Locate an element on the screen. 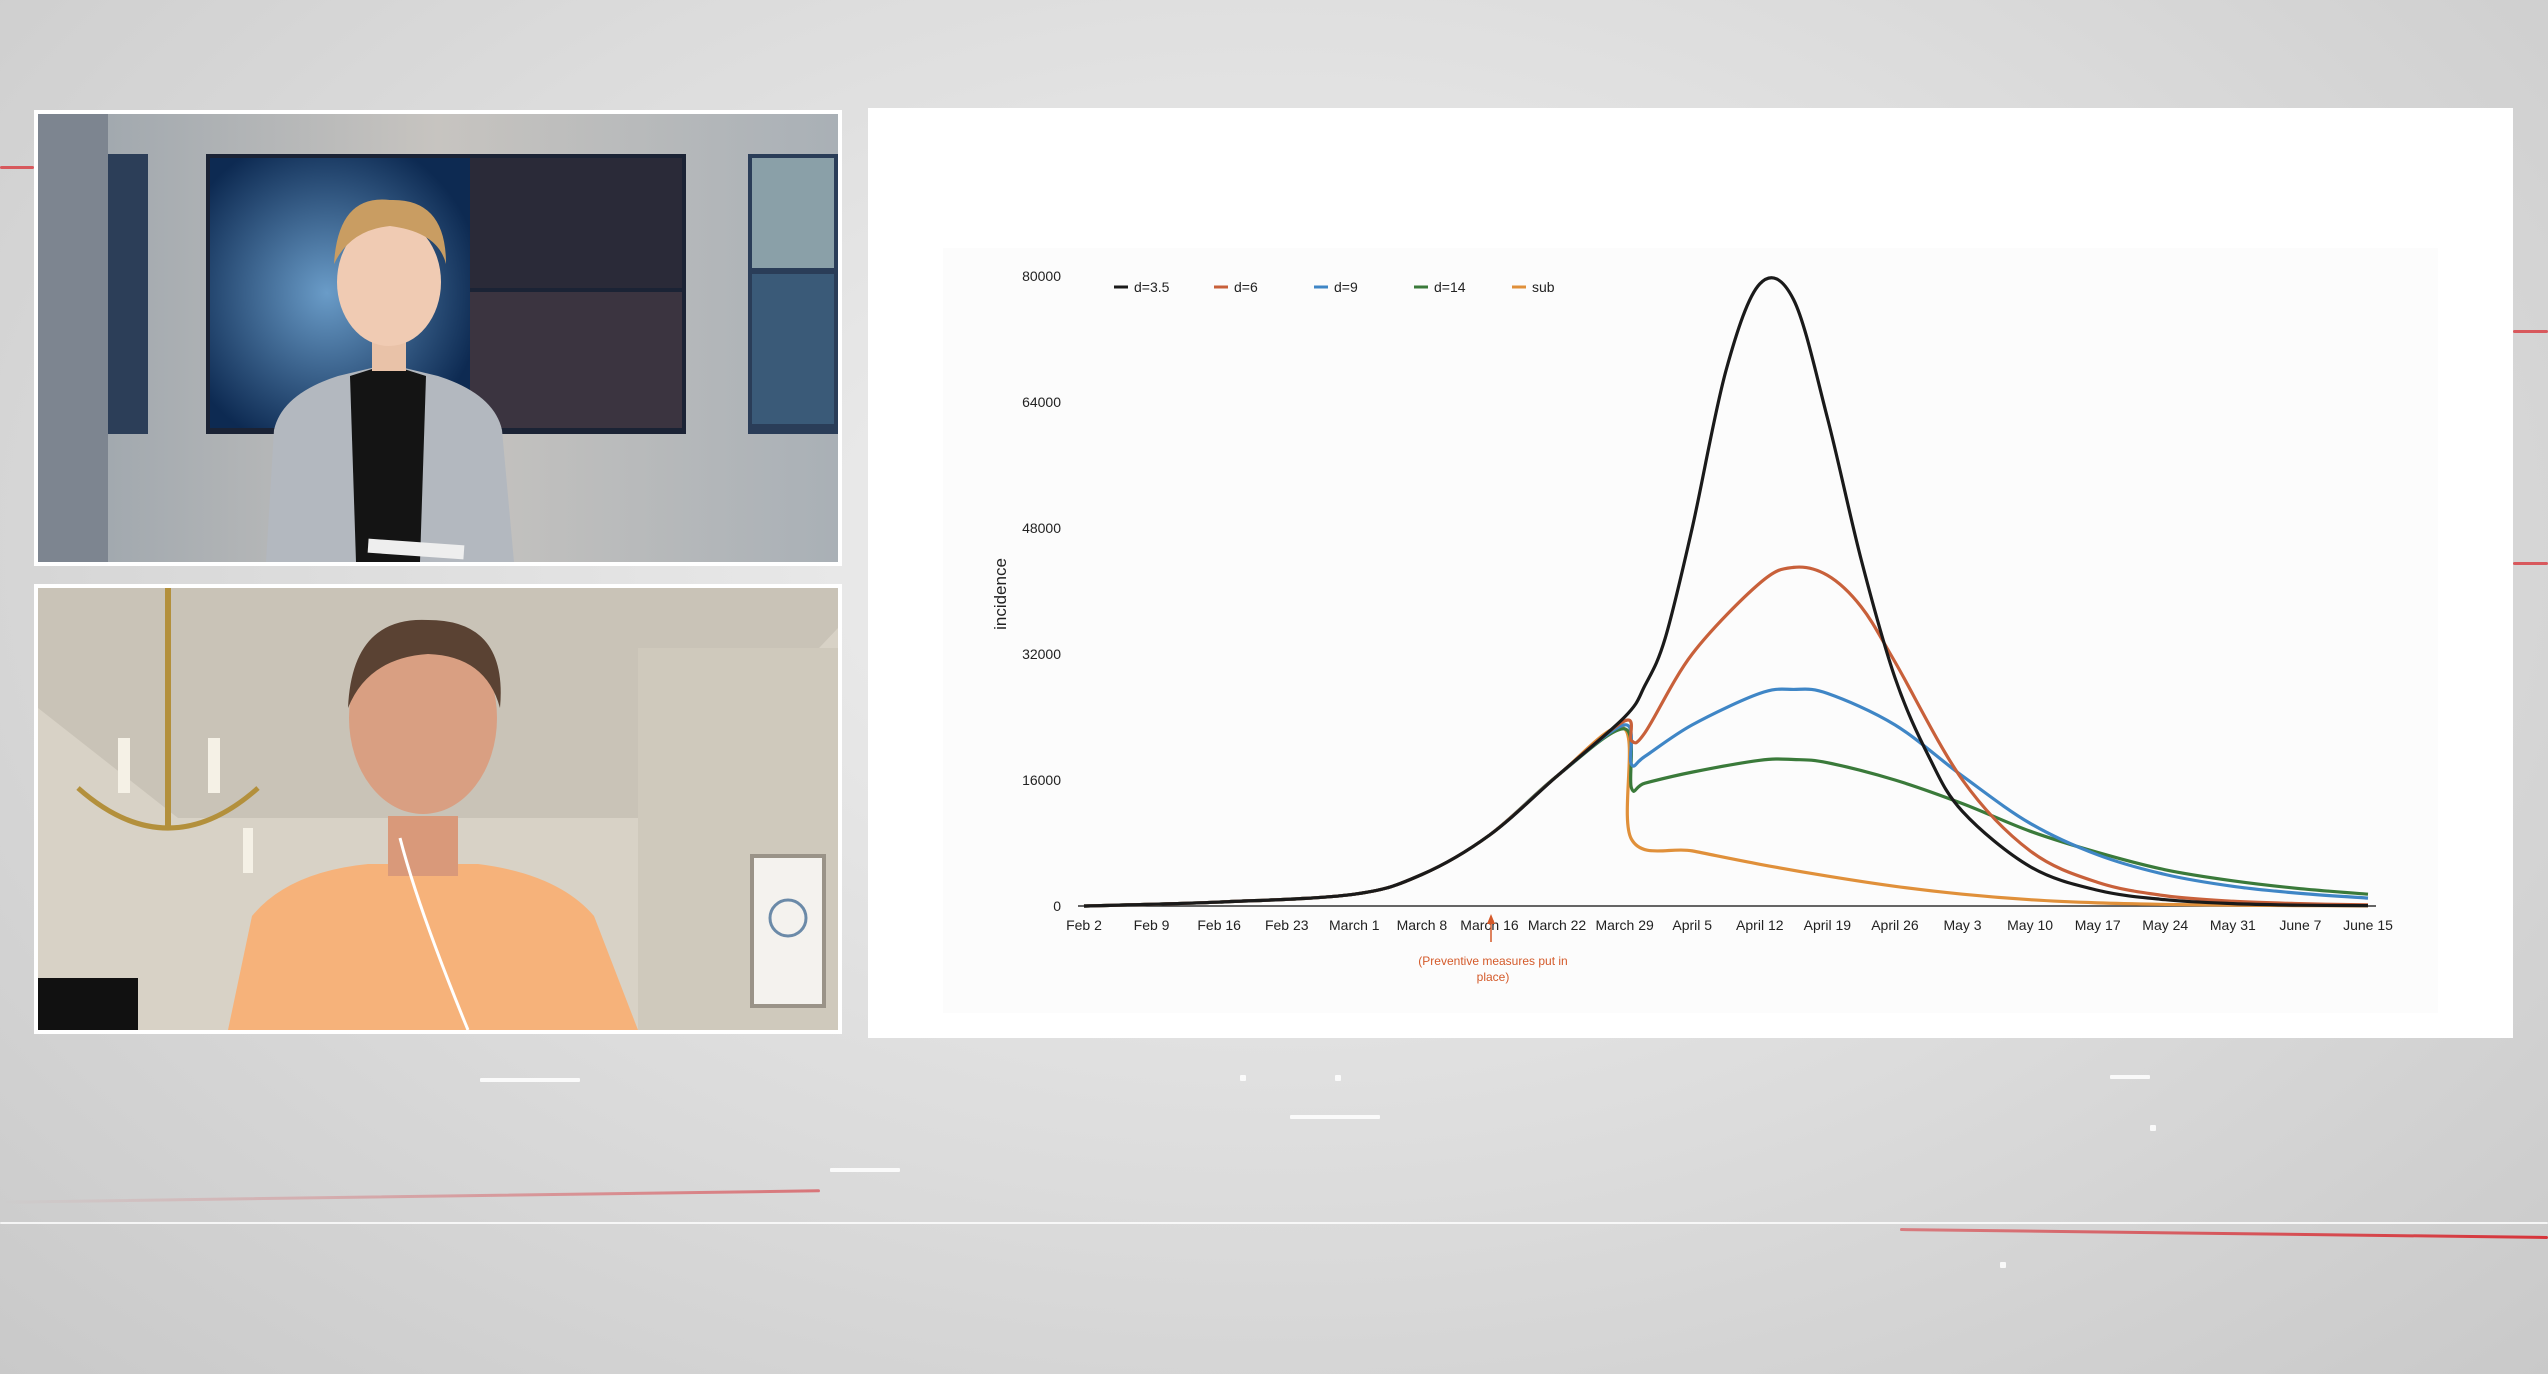 This screenshot has width=2548, height=1374. y-tick-label: 16000 is located at coordinates (1041, 780).